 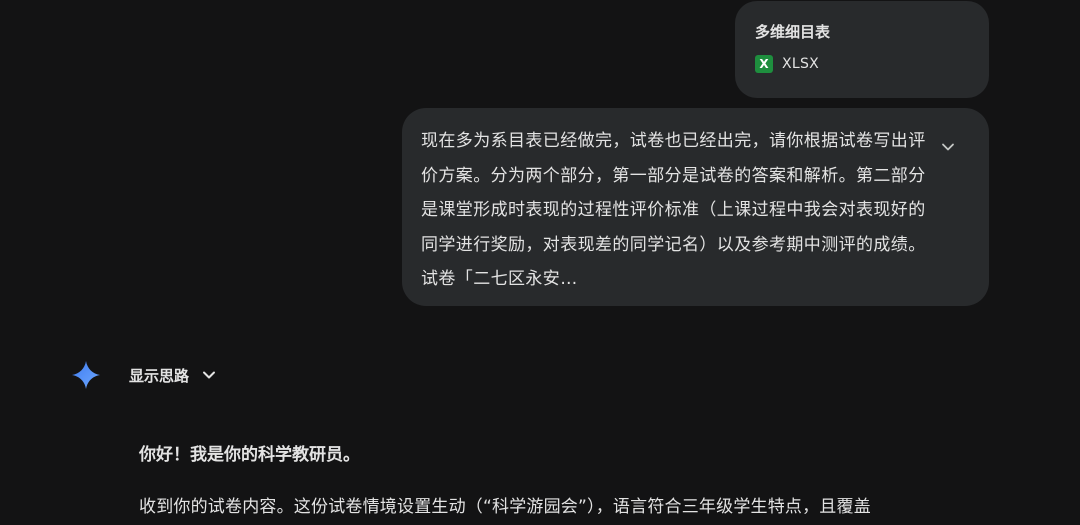 I want to click on attachment-file-type: XLSX, so click(x=801, y=64).